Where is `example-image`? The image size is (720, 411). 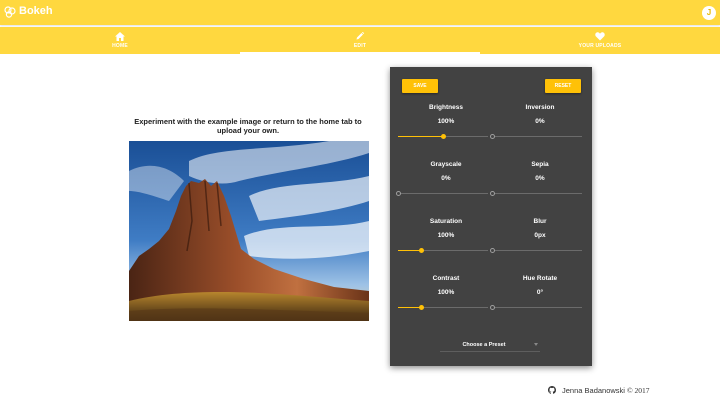
example-image is located at coordinates (249, 231).